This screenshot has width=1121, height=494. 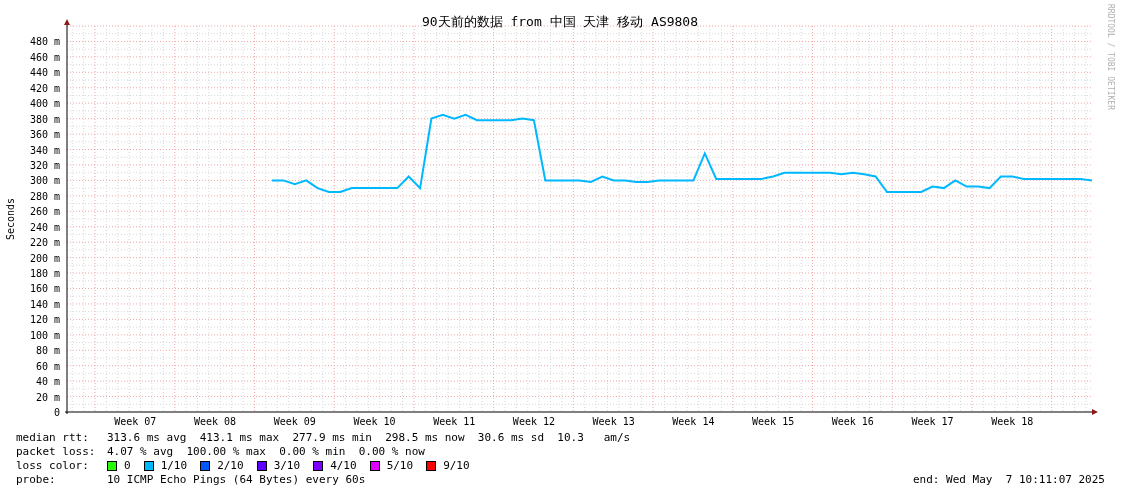 I want to click on chart-title: 90天前的数据 from 中国 天津 移动 AS9808, so click(x=560, y=21).